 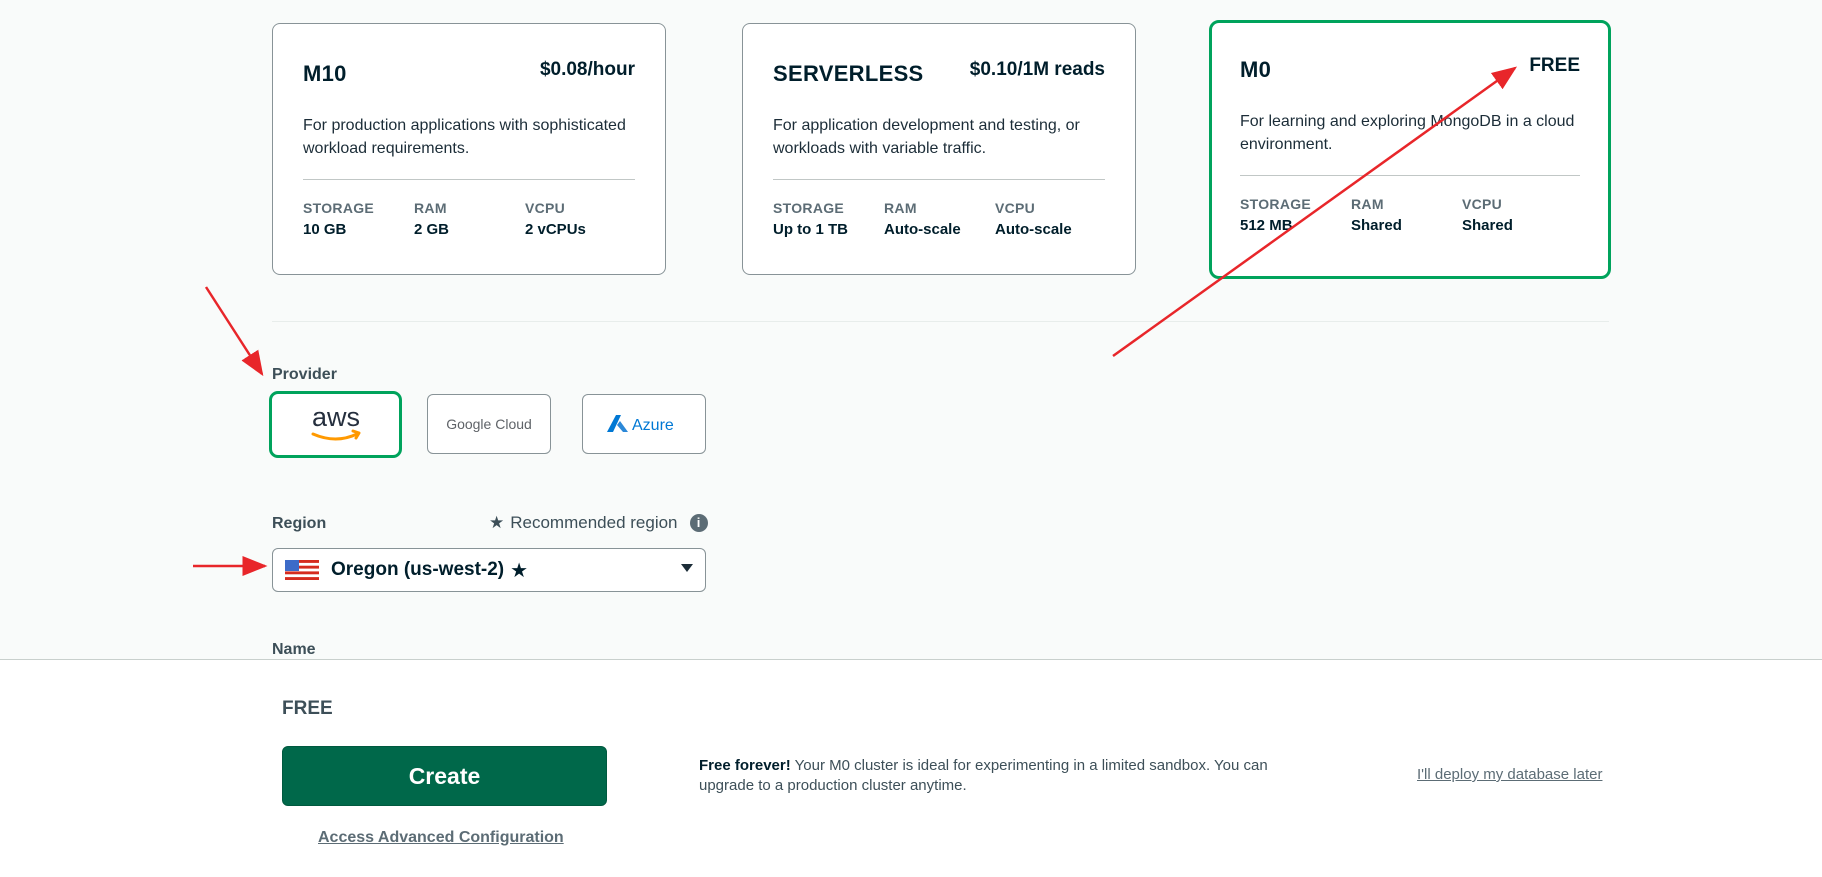 I want to click on recommended-region-hint: ★ Recommended region i, so click(x=598, y=523).